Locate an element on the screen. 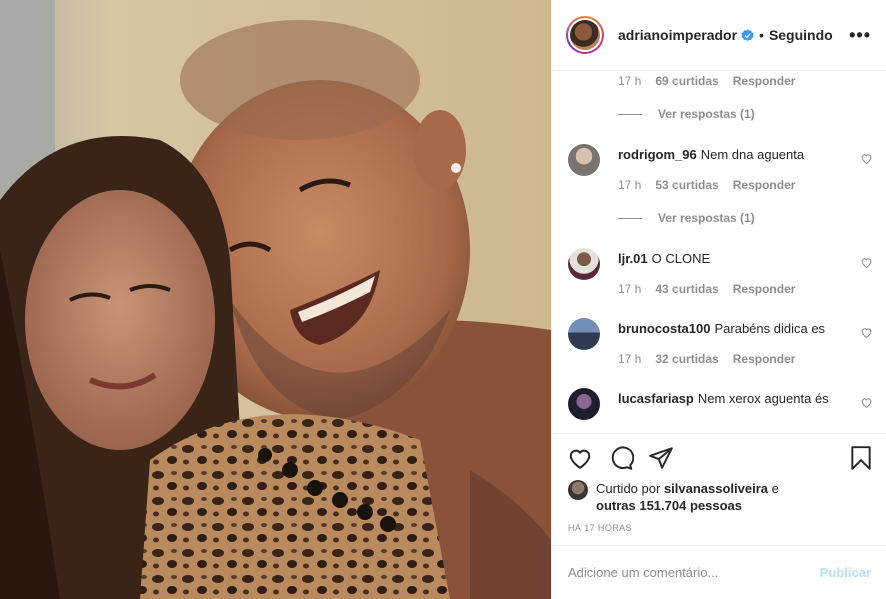  comment-meta: 17 h 43 curtidas Responder is located at coordinates (706, 289).